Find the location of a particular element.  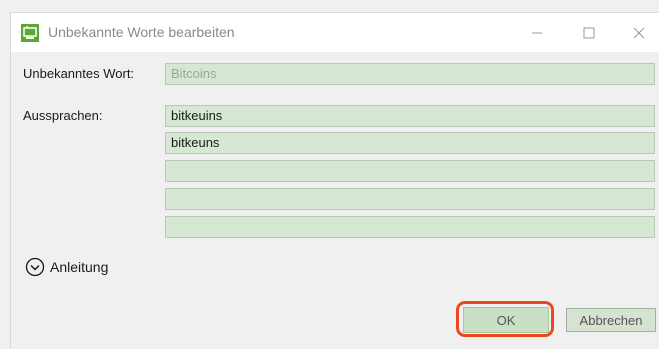

app-icon is located at coordinates (30, 33).